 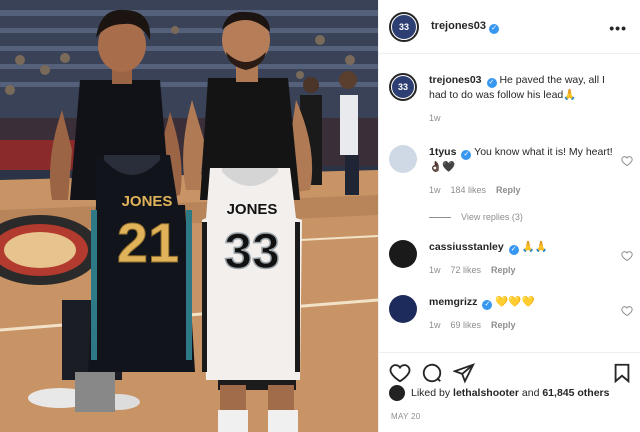 What do you see at coordinates (148, 242) in the screenshot?
I see `jersey-21-number: 21` at bounding box center [148, 242].